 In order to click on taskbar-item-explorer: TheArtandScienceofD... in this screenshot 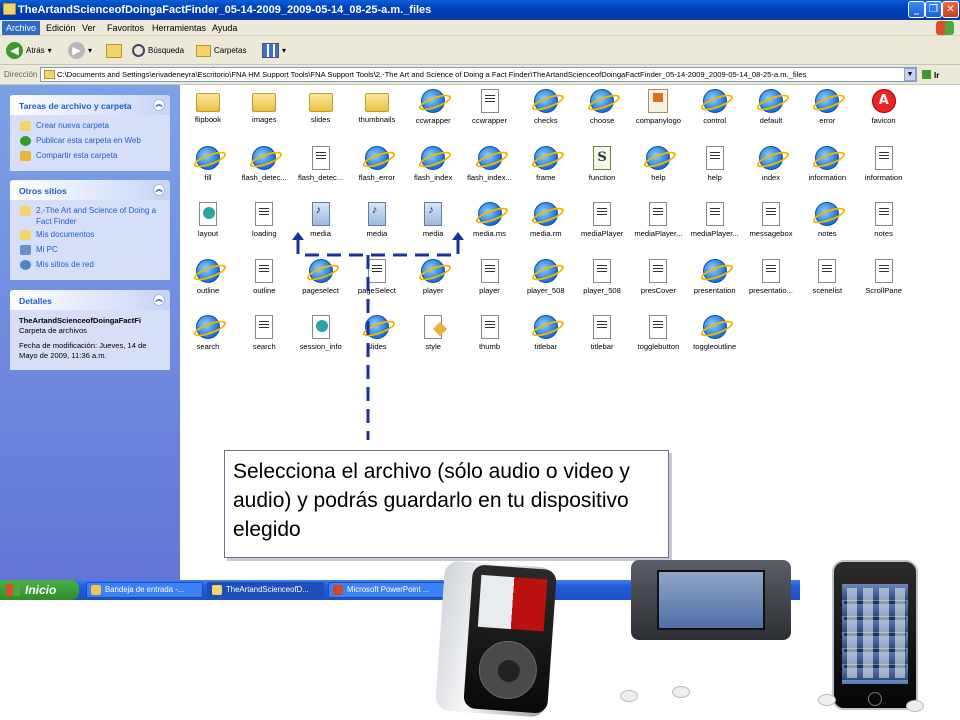, I will do `click(265, 590)`.